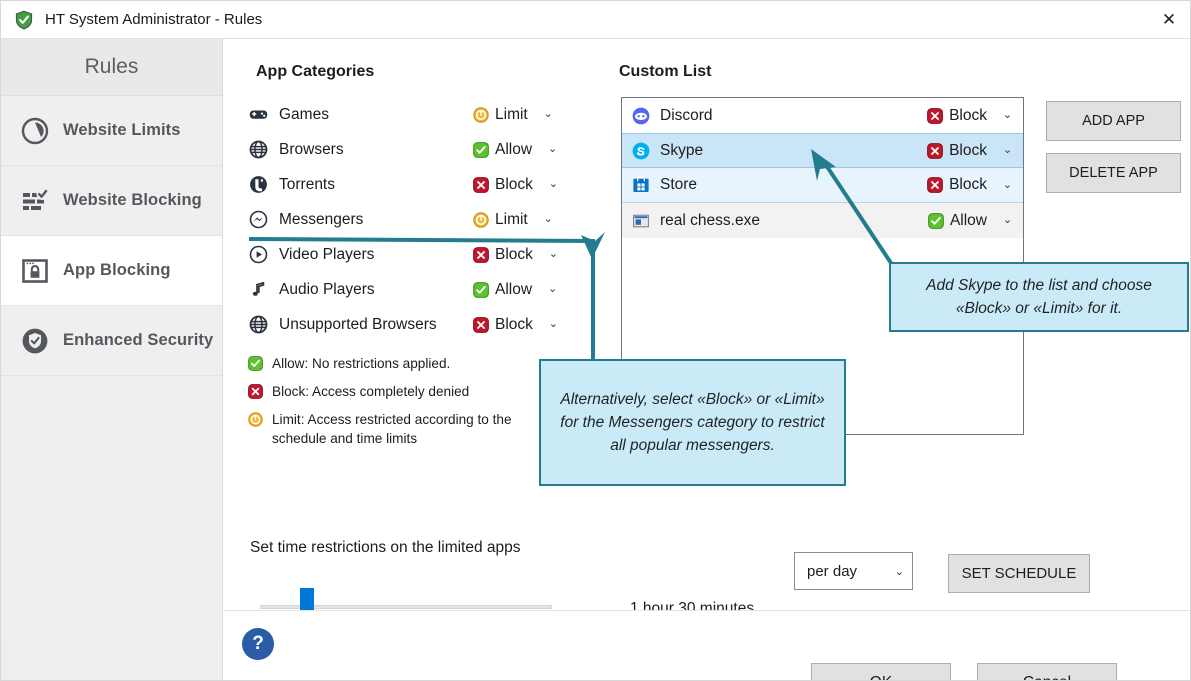 The height and width of the screenshot is (681, 1191). I want to click on period-select-value: per day, so click(832, 571).